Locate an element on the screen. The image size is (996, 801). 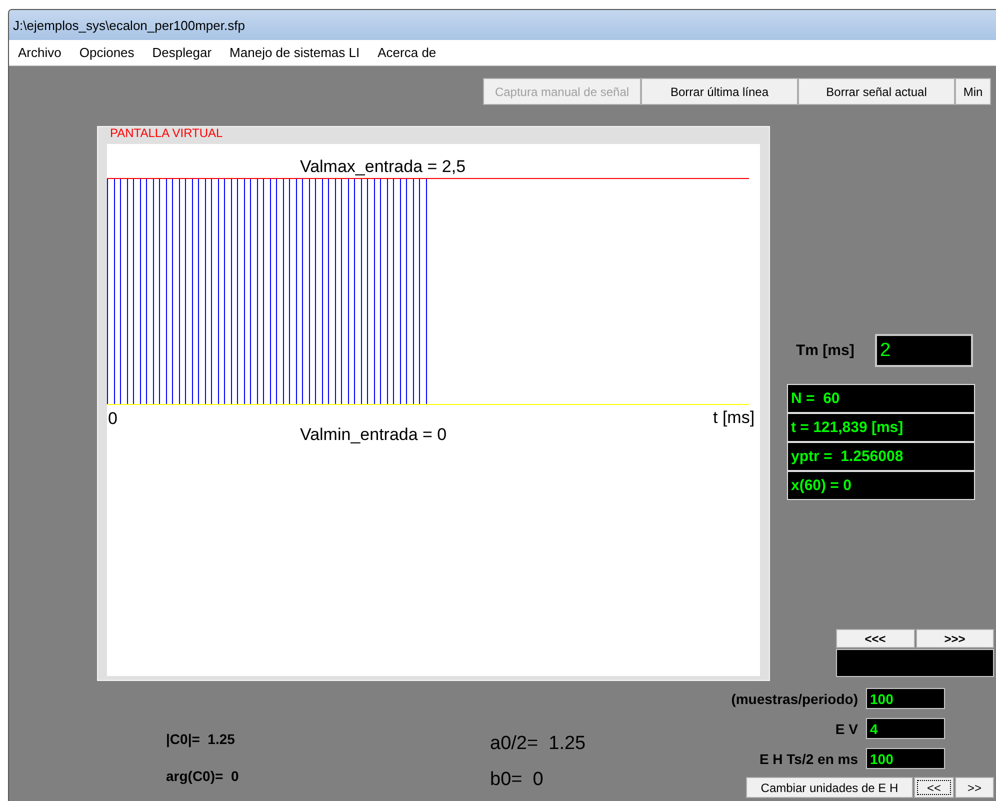
max-value-label: Valmax_entrada = 2,5 is located at coordinates (383, 166).